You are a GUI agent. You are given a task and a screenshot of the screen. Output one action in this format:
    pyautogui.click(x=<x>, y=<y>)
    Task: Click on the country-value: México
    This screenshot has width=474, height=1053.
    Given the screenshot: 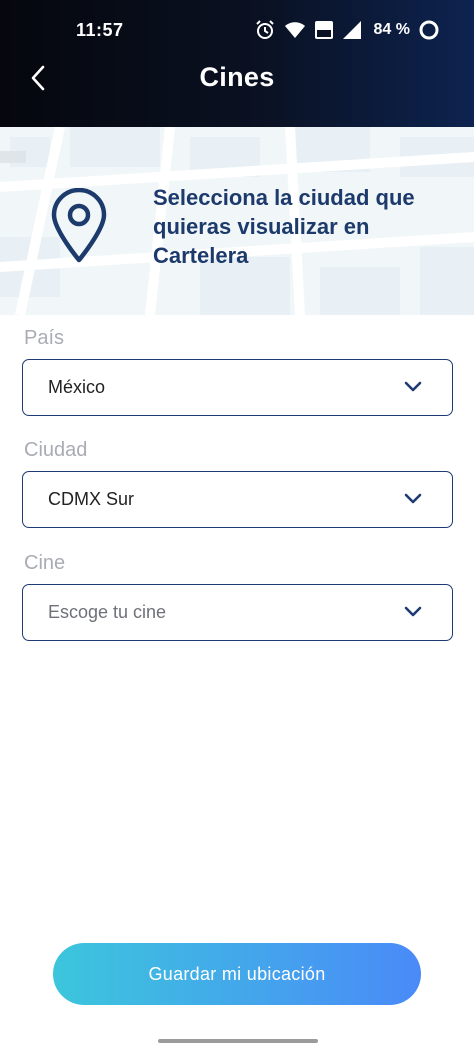 What is the action you would take?
    pyautogui.click(x=77, y=387)
    